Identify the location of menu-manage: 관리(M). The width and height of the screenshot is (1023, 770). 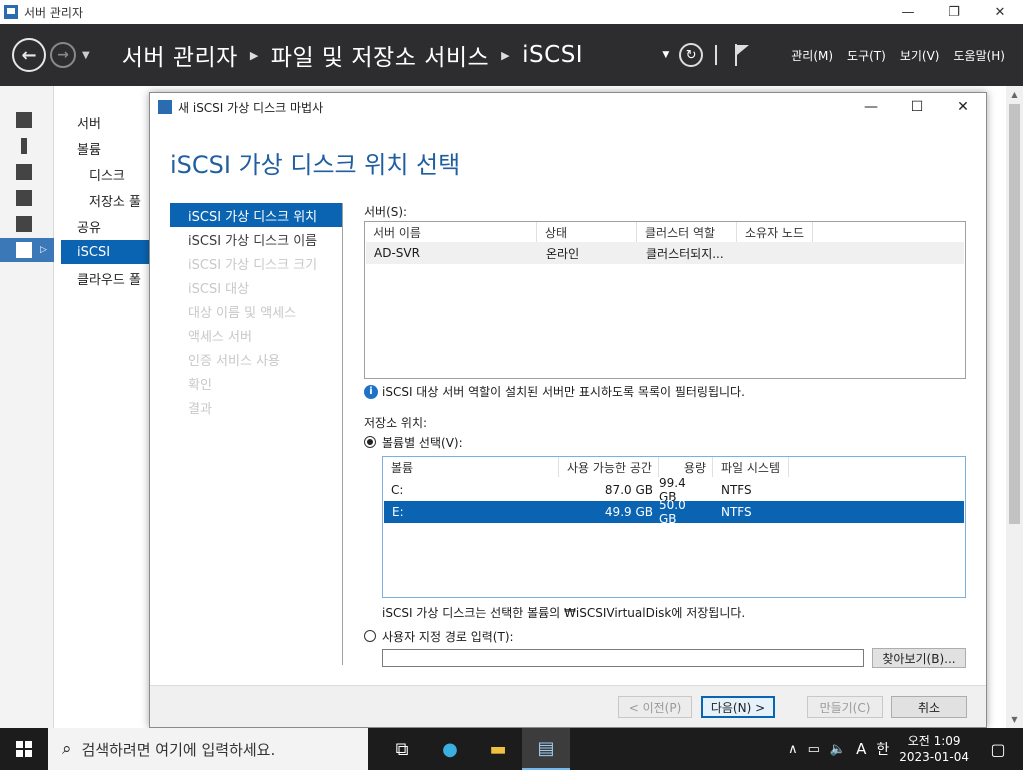
(812, 55).